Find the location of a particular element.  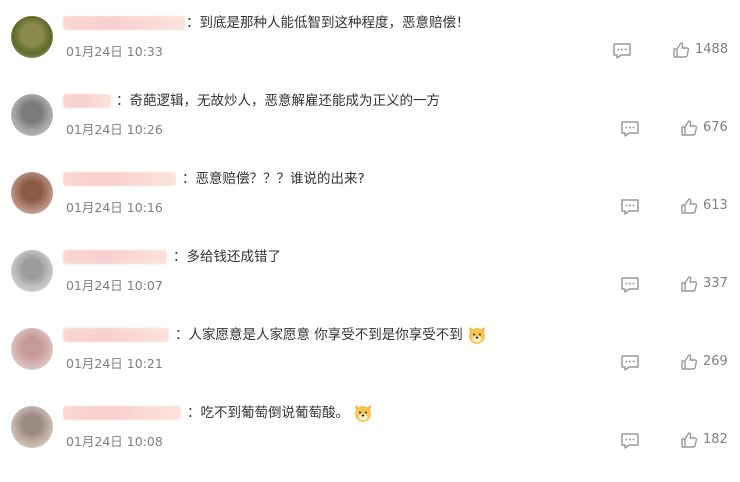

like-count: 613 is located at coordinates (715, 205).